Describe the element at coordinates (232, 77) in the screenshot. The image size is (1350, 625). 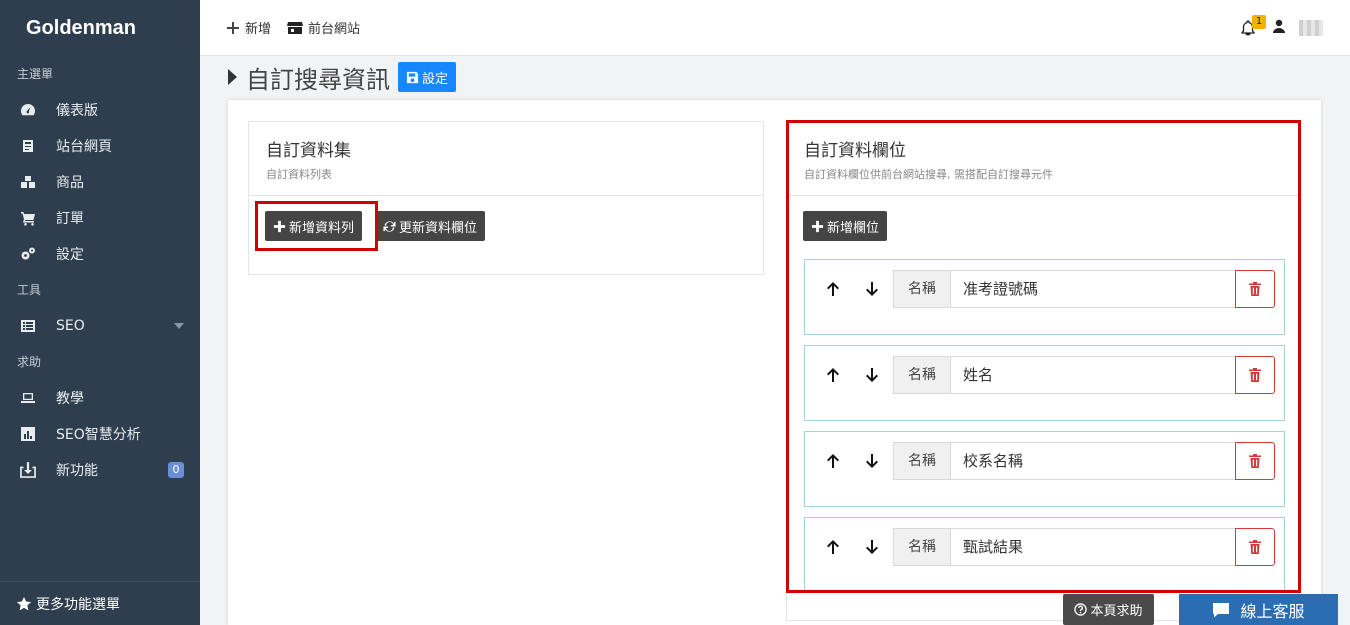
I see `caret-right-icon` at that location.